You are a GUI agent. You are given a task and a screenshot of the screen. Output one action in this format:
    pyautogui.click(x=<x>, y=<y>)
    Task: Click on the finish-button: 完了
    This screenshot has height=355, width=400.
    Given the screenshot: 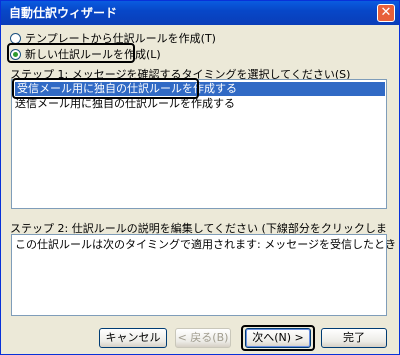 What is the action you would take?
    pyautogui.click(x=354, y=338)
    